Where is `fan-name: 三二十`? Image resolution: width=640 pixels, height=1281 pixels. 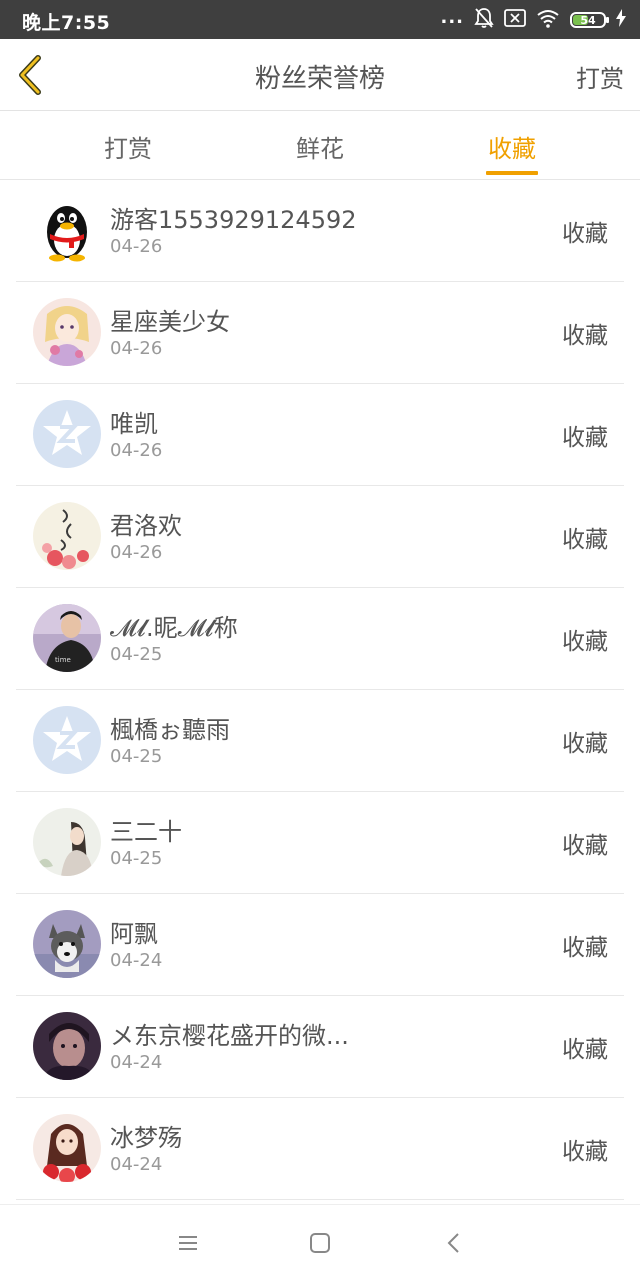 fan-name: 三二十 is located at coordinates (146, 832).